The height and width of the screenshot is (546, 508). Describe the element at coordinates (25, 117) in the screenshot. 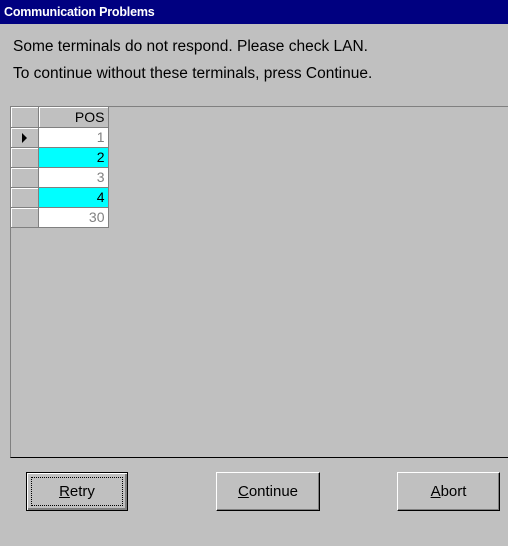

I see `grid-corner-cell` at that location.